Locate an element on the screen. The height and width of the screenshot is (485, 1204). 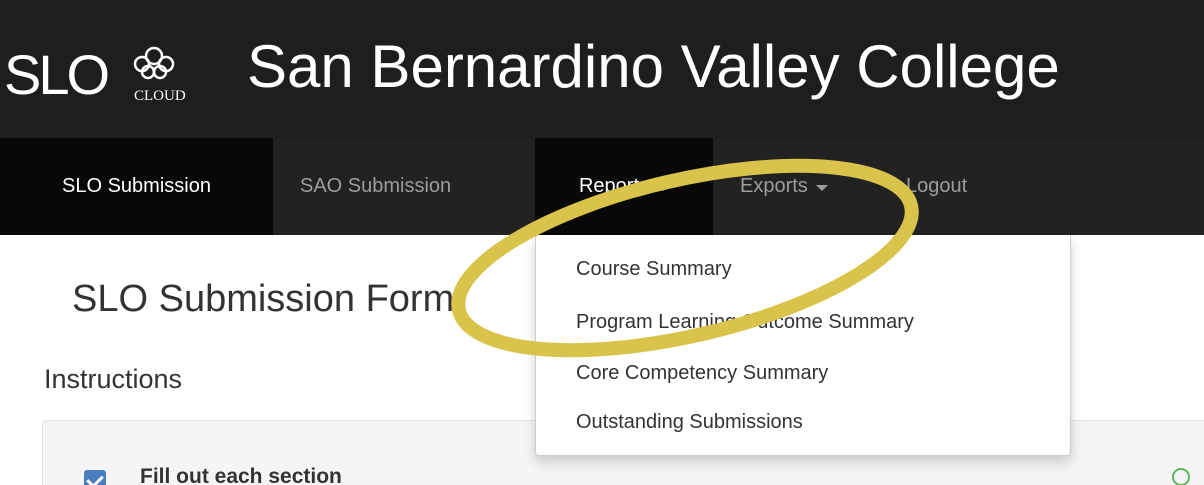
nav-exports-dropdown: Exports is located at coordinates (784, 186).